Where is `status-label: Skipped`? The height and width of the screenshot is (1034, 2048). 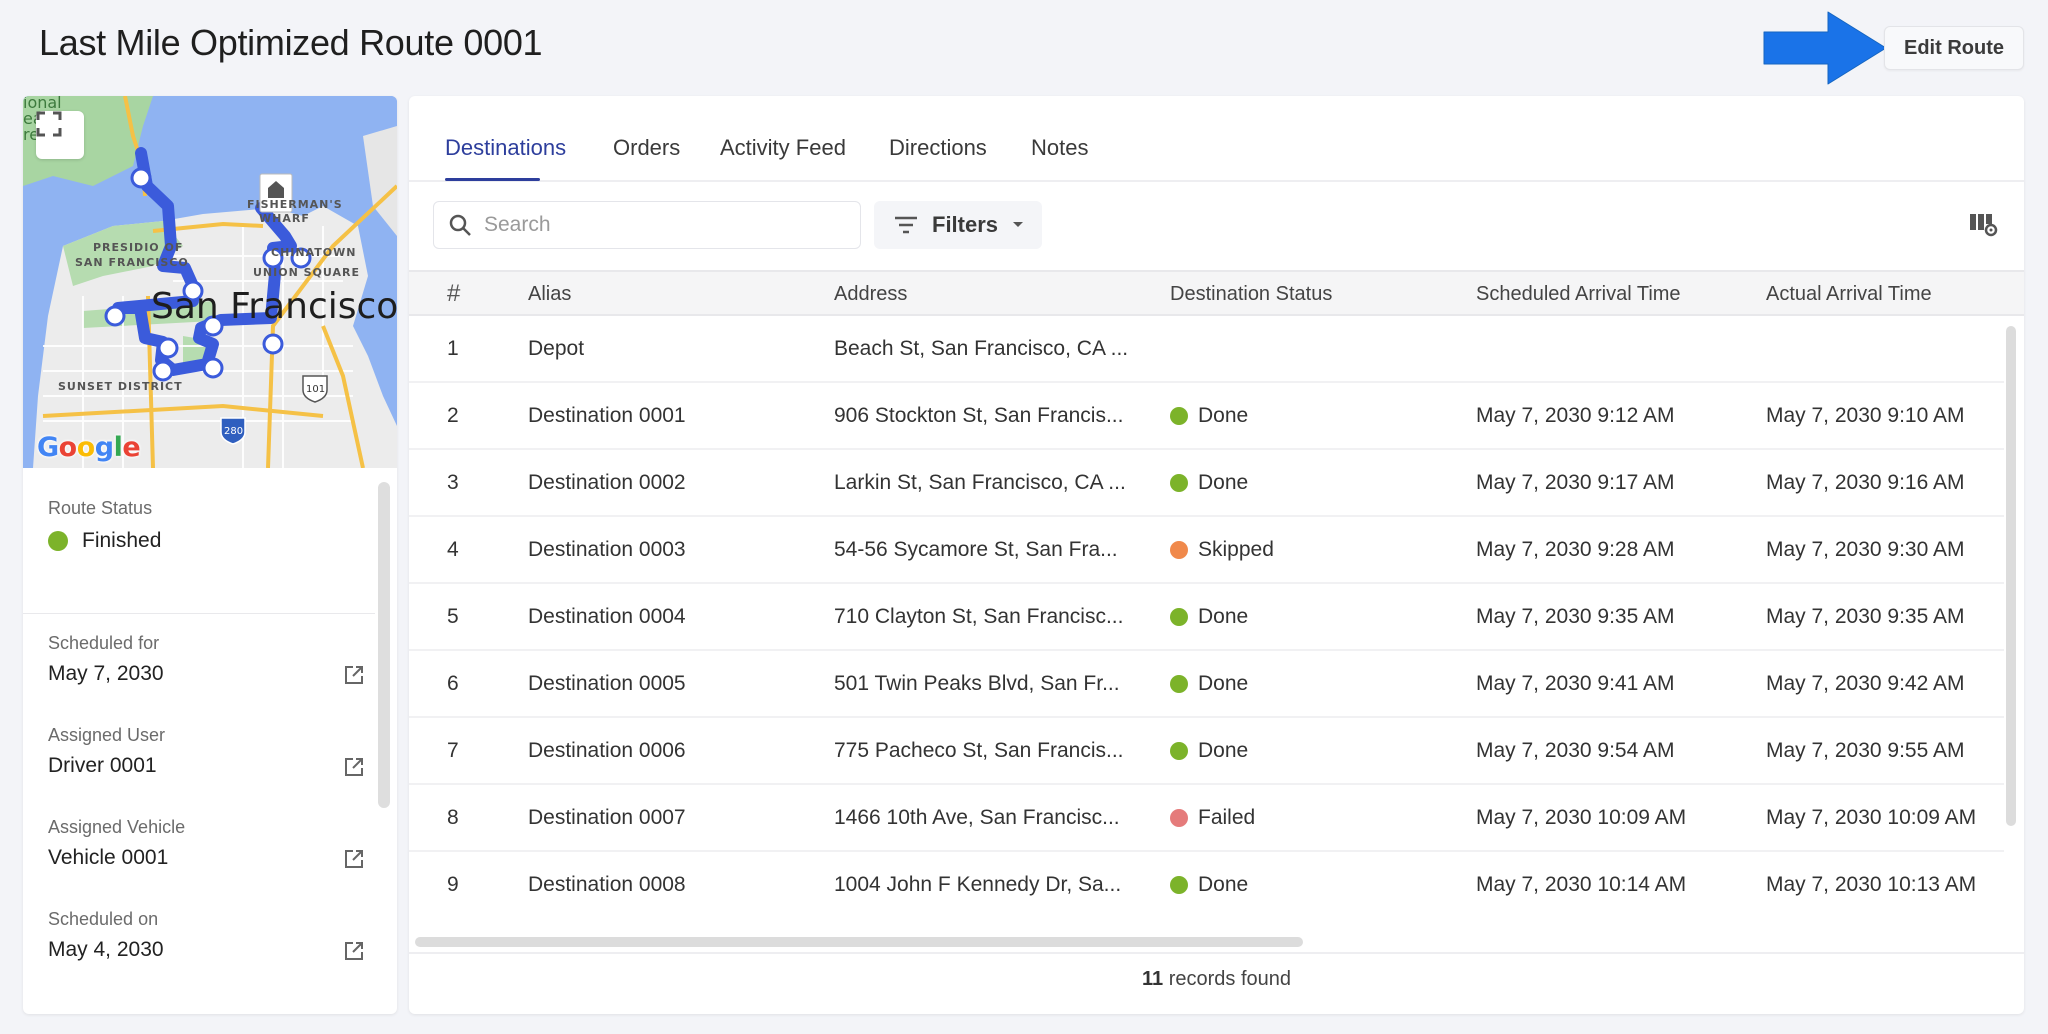 status-label: Skipped is located at coordinates (1236, 549).